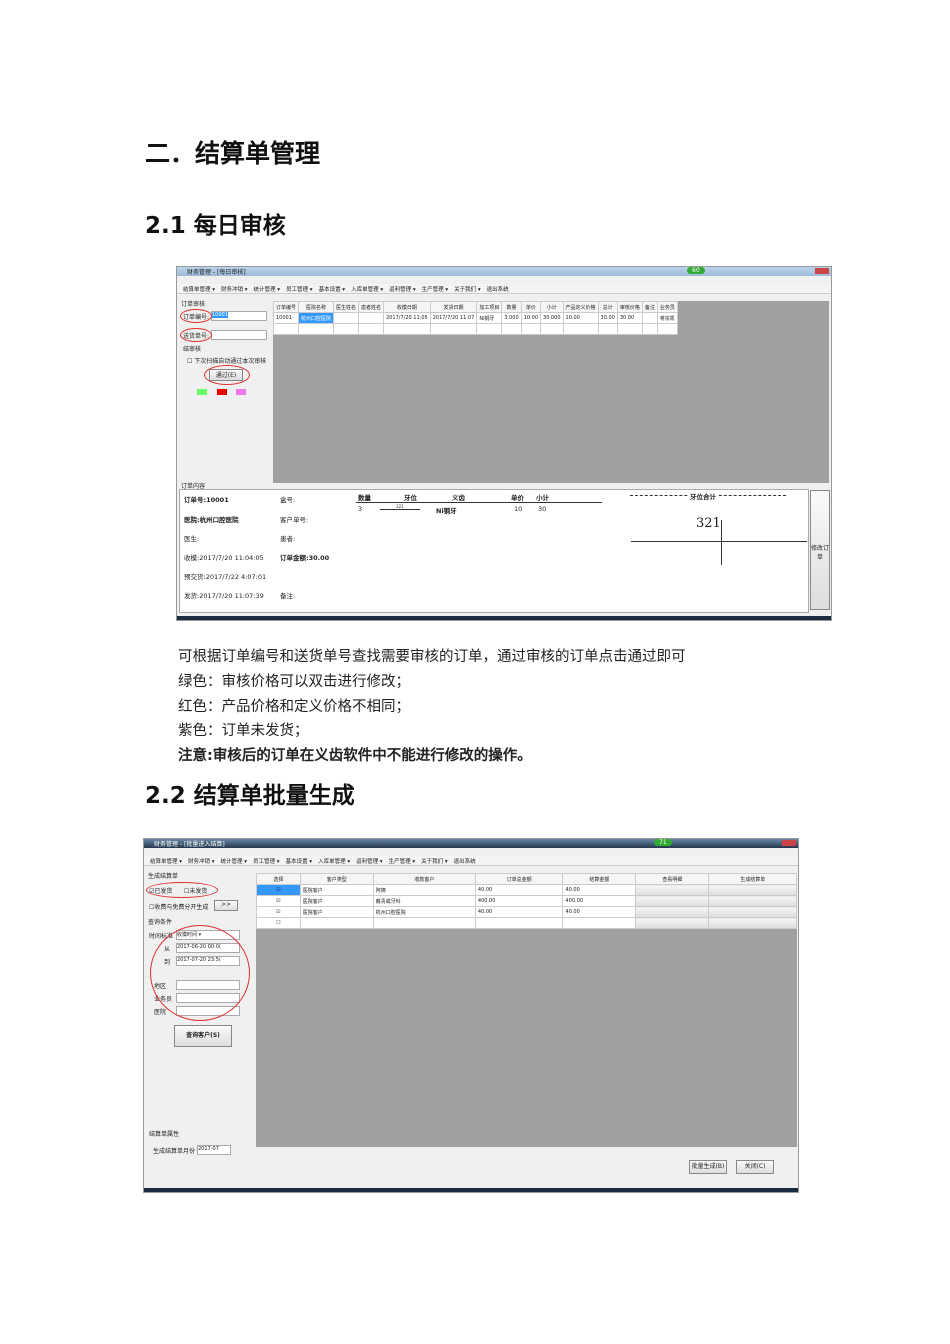  Describe the element at coordinates (526, 923) in the screenshot. I see `table-row: ☐` at that location.